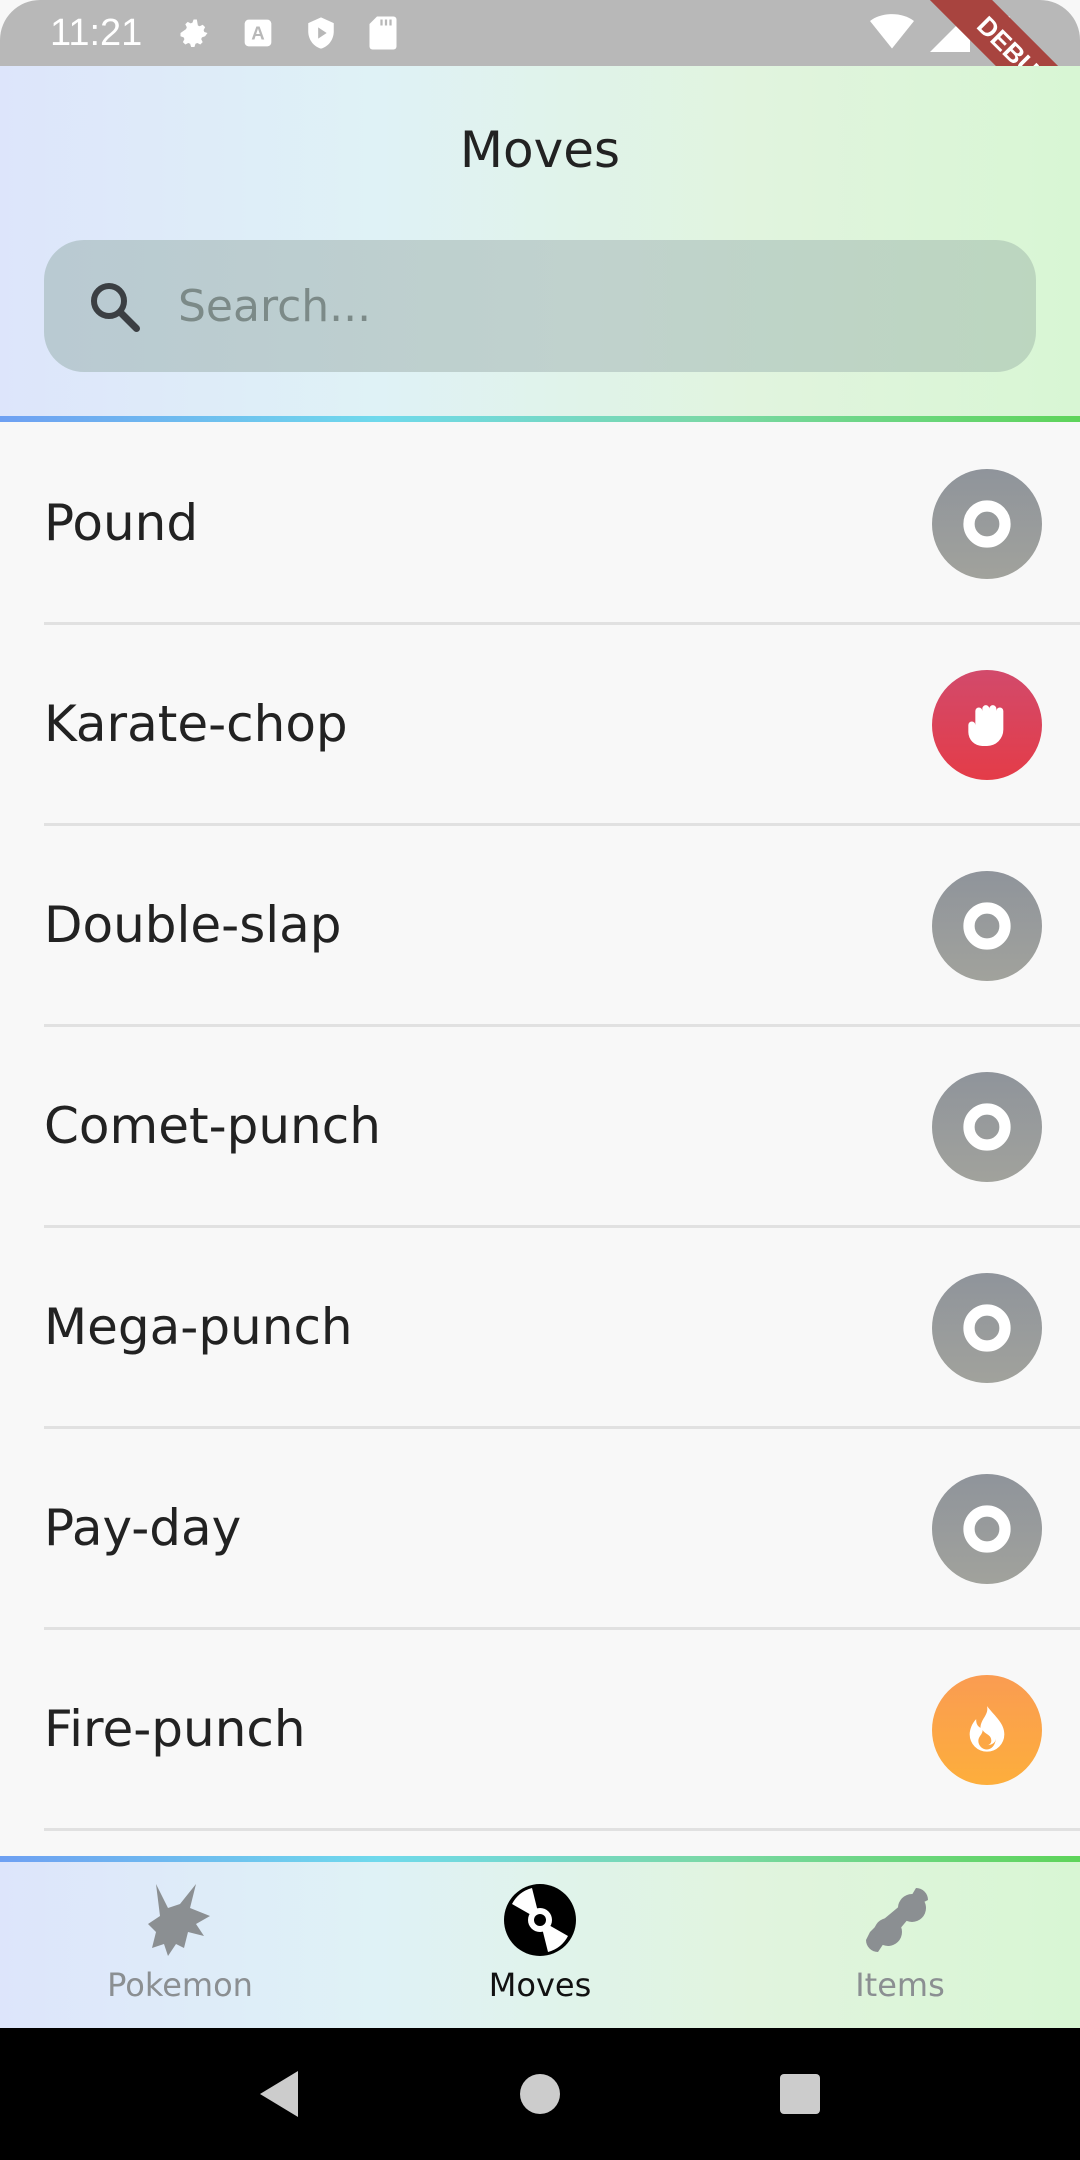 The width and height of the screenshot is (1080, 2160). Describe the element at coordinates (892, 31) in the screenshot. I see `wifi-icon` at that location.